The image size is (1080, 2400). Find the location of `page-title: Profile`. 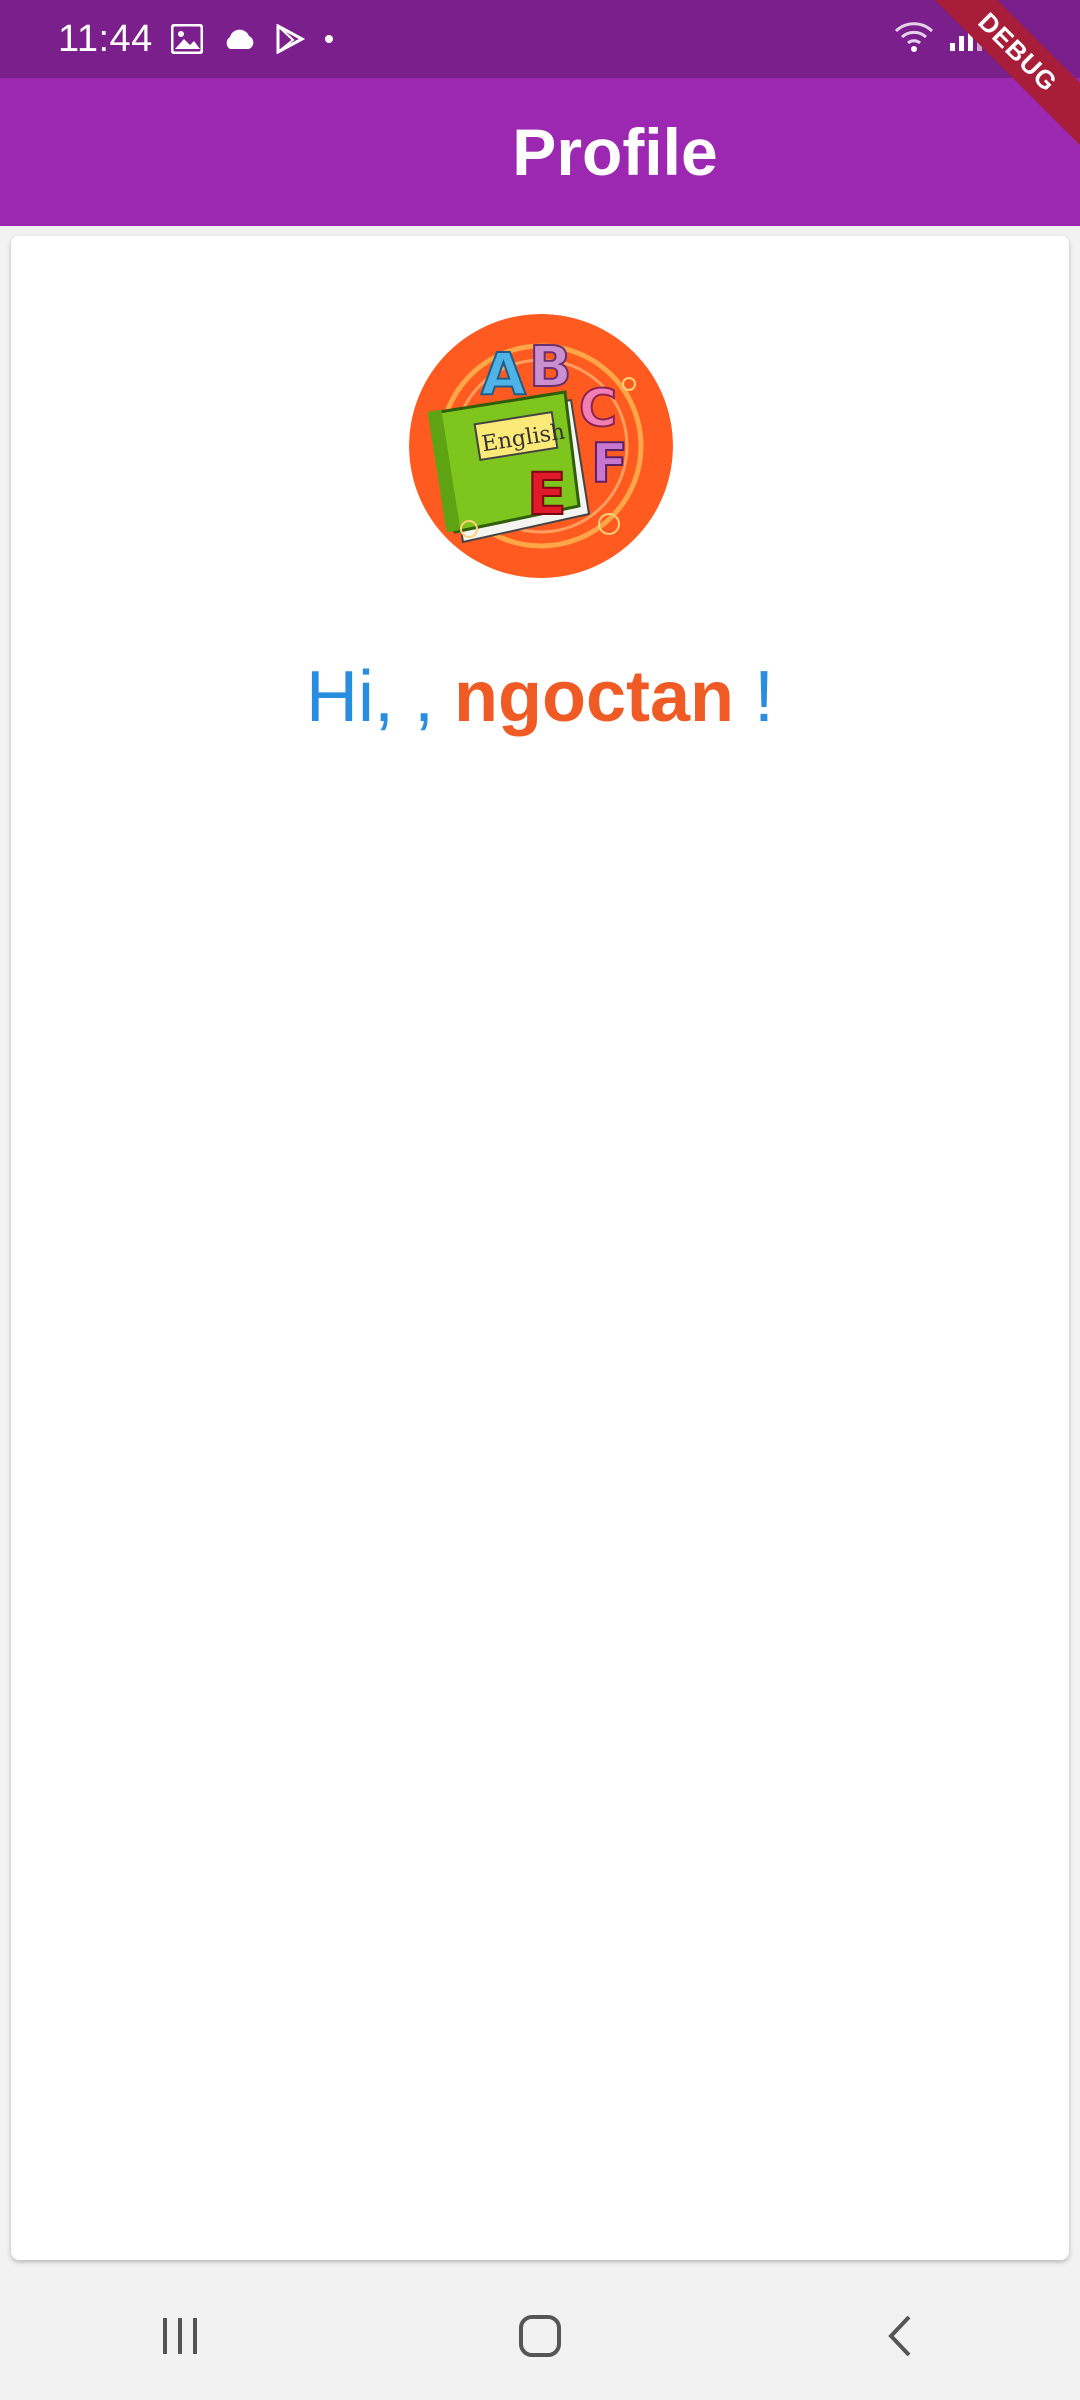

page-title: Profile is located at coordinates (615, 152).